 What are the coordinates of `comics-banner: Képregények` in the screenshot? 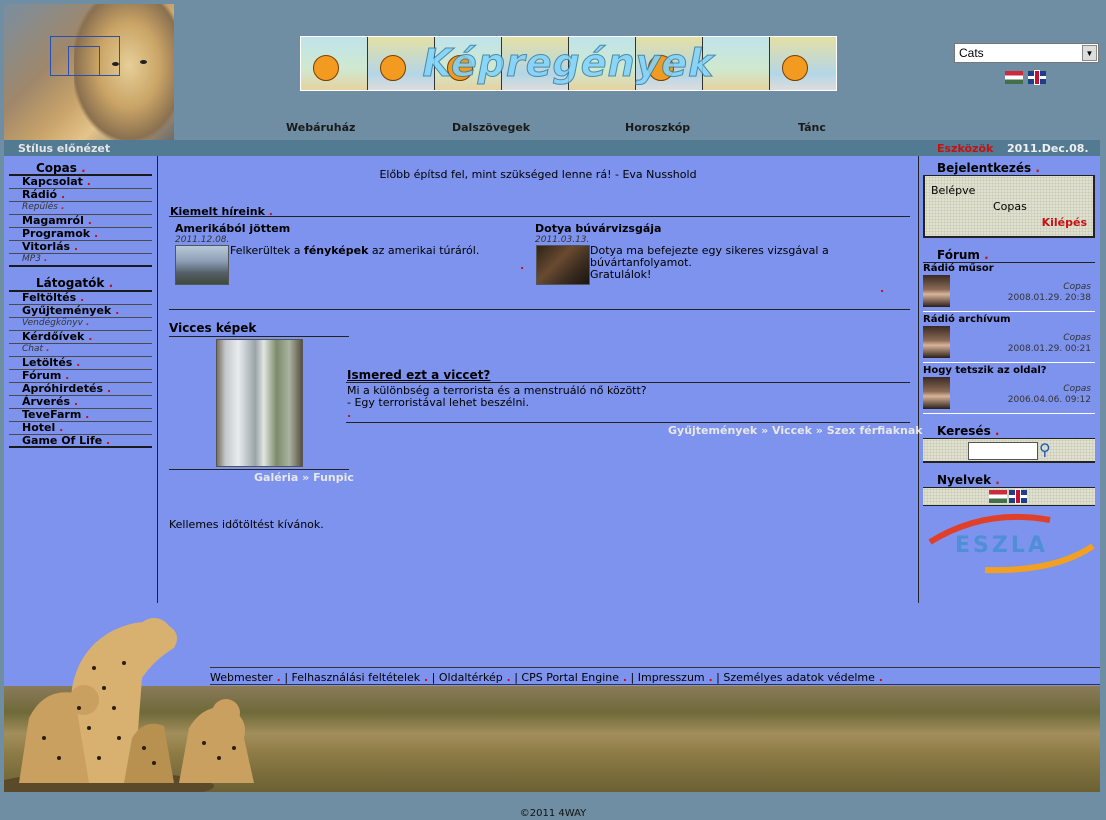 It's located at (568, 63).